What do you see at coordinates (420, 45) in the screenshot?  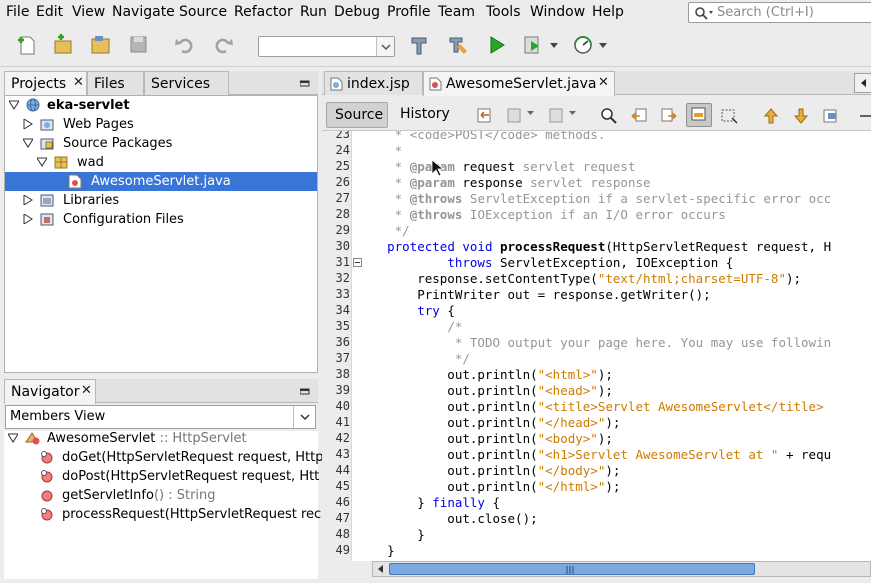 I see `build-icon` at bounding box center [420, 45].